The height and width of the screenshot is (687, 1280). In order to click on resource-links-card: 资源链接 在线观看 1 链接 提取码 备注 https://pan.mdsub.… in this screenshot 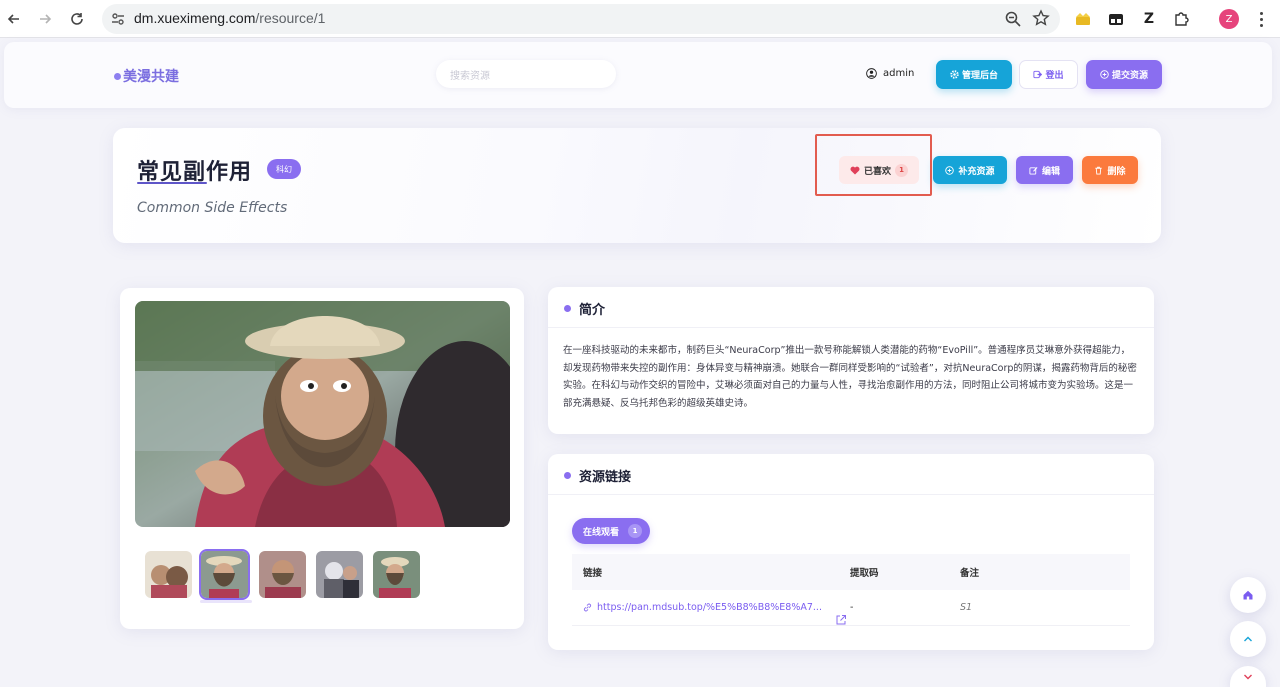, I will do `click(851, 552)`.